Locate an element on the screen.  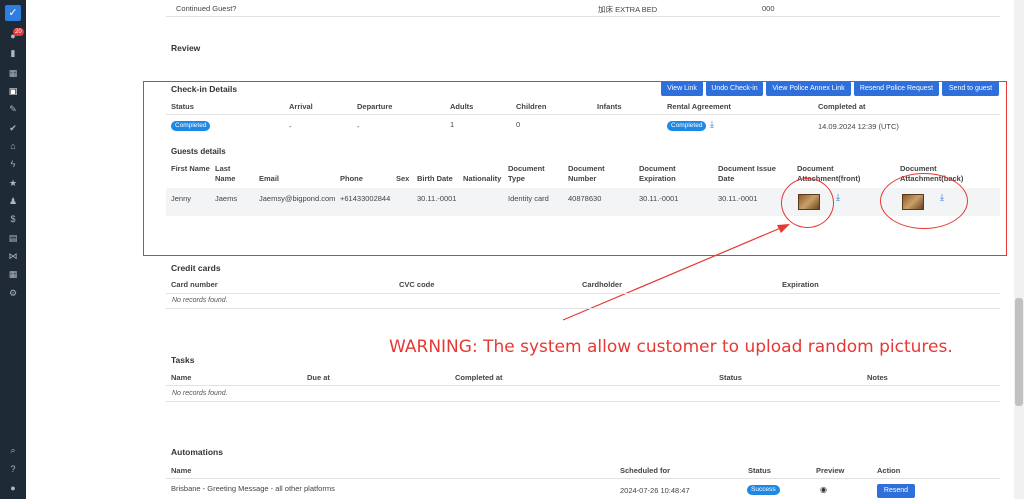
col-task-name: Name is located at coordinates (181, 377).